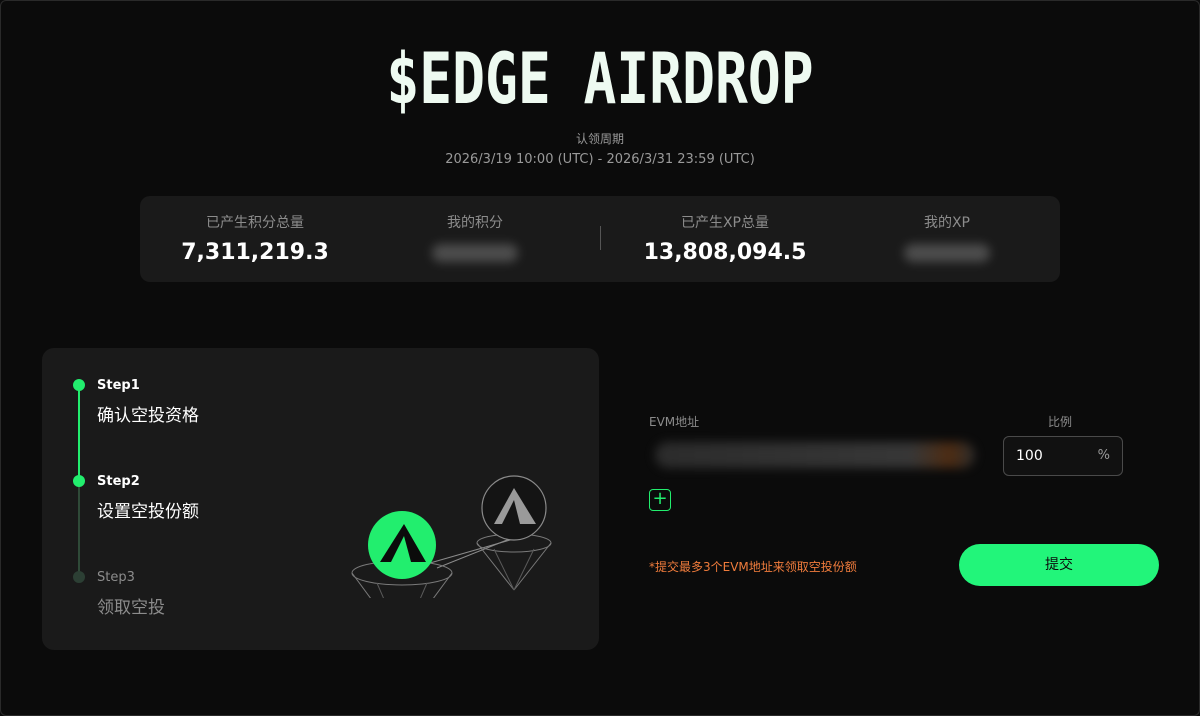  Describe the element at coordinates (79, 577) in the screenshot. I see `step3-dot` at that location.